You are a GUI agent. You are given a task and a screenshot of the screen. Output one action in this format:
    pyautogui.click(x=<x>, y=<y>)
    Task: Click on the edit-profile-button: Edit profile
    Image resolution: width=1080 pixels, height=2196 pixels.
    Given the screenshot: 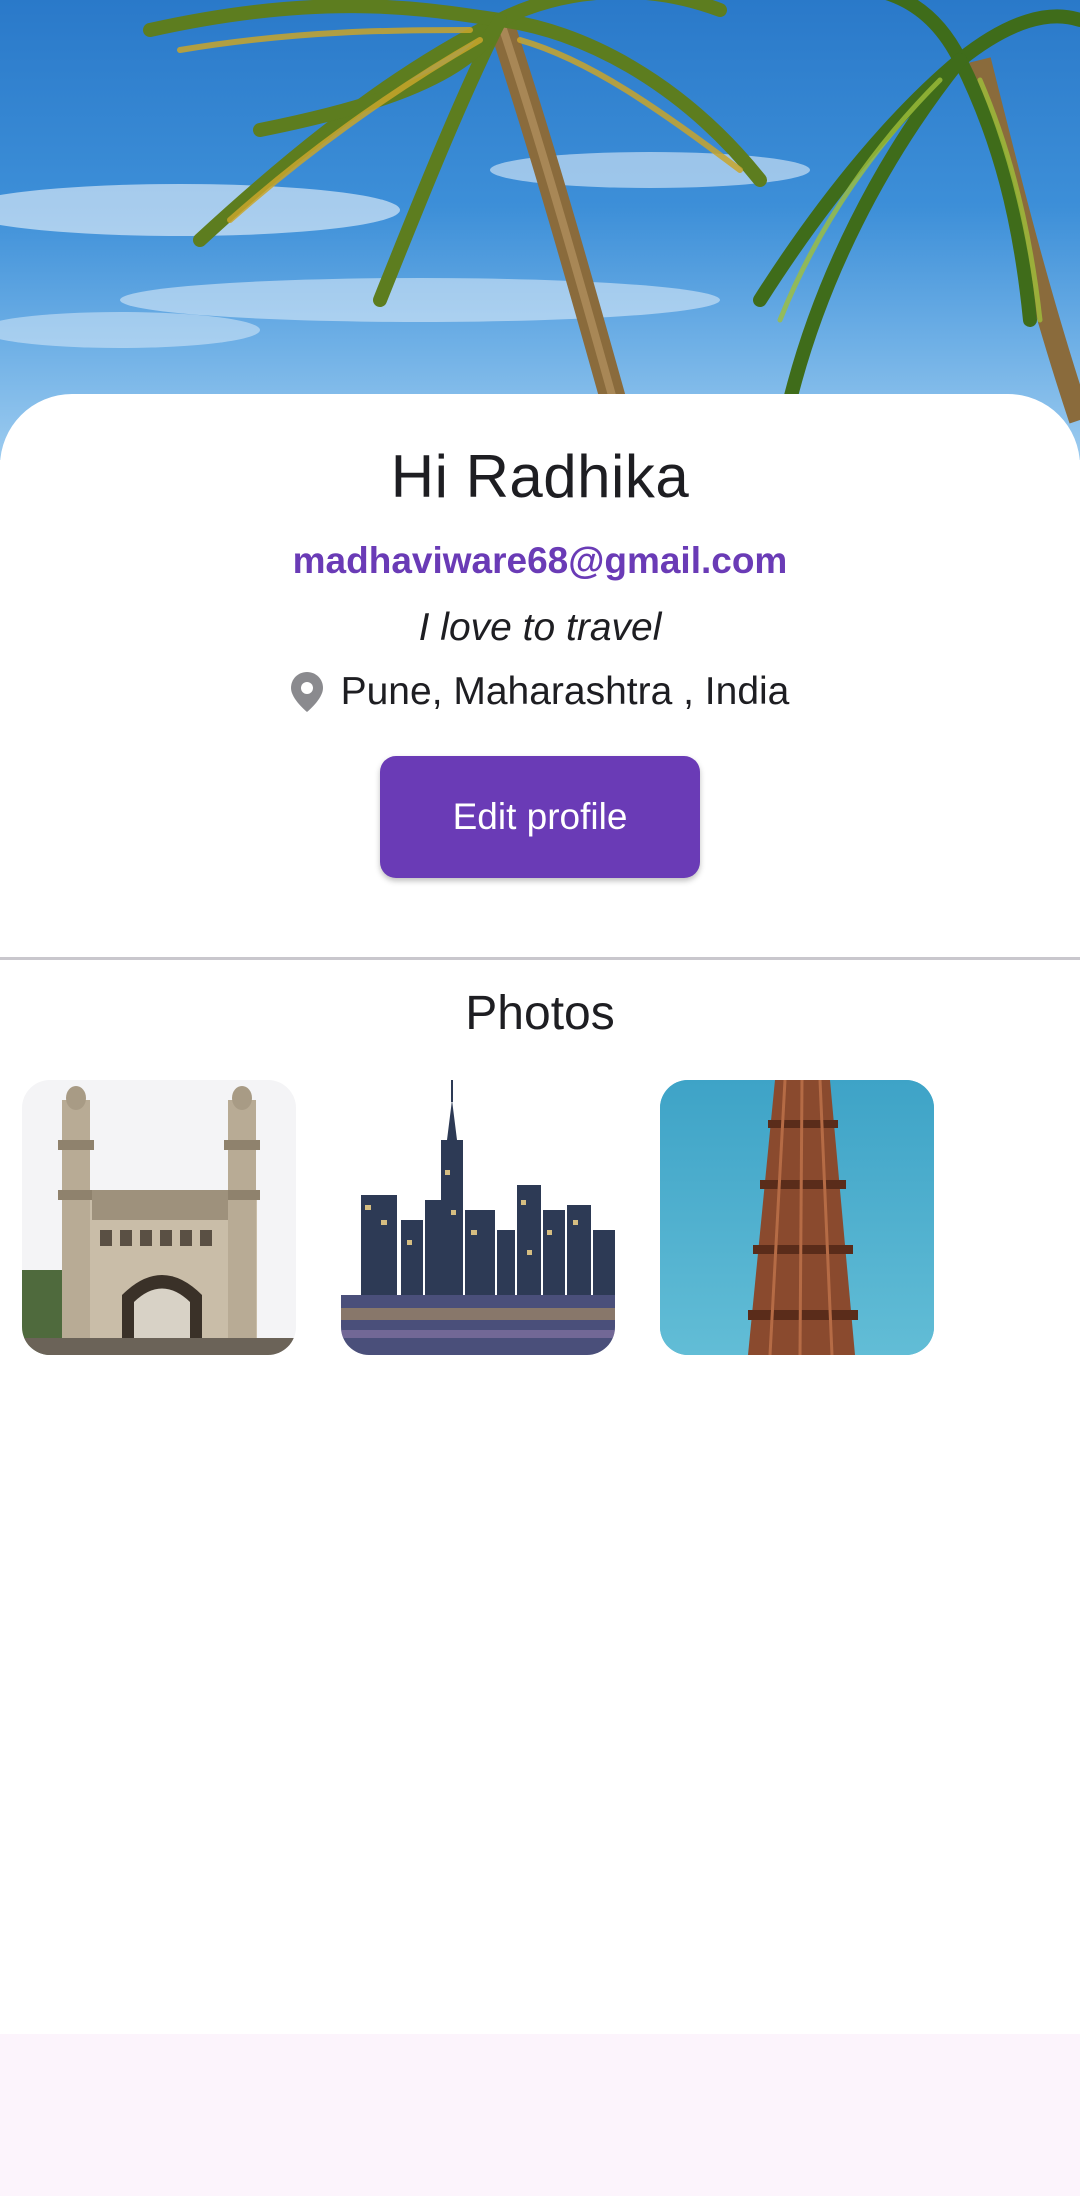 What is the action you would take?
    pyautogui.click(x=540, y=817)
    